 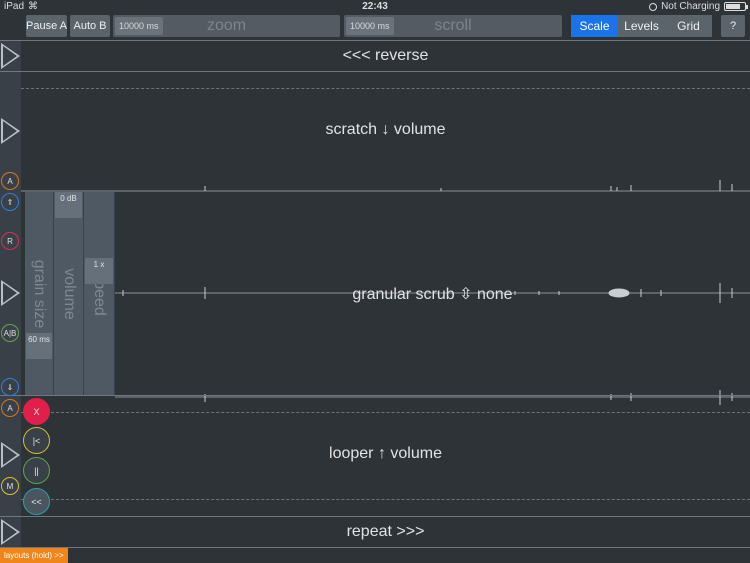 I want to click on volume-label: volume, so click(x=69, y=293).